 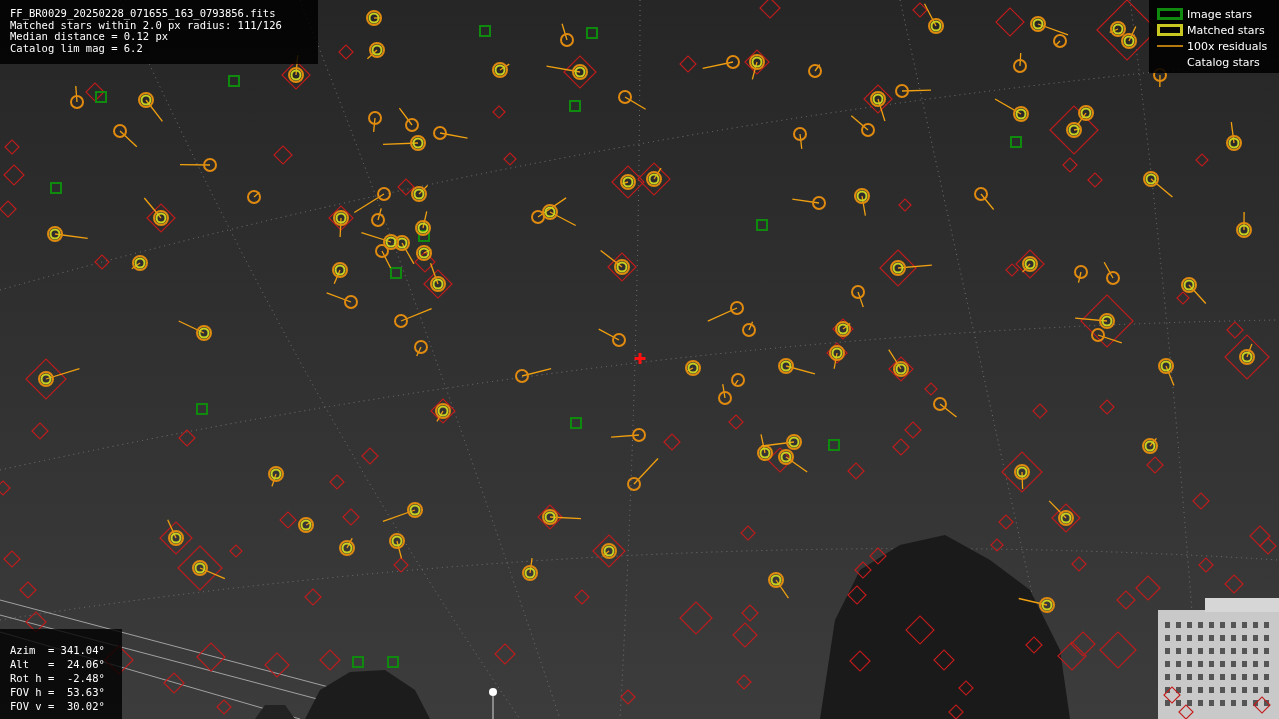 I want to click on legend-label: Catalog stars, so click(x=1223, y=62).